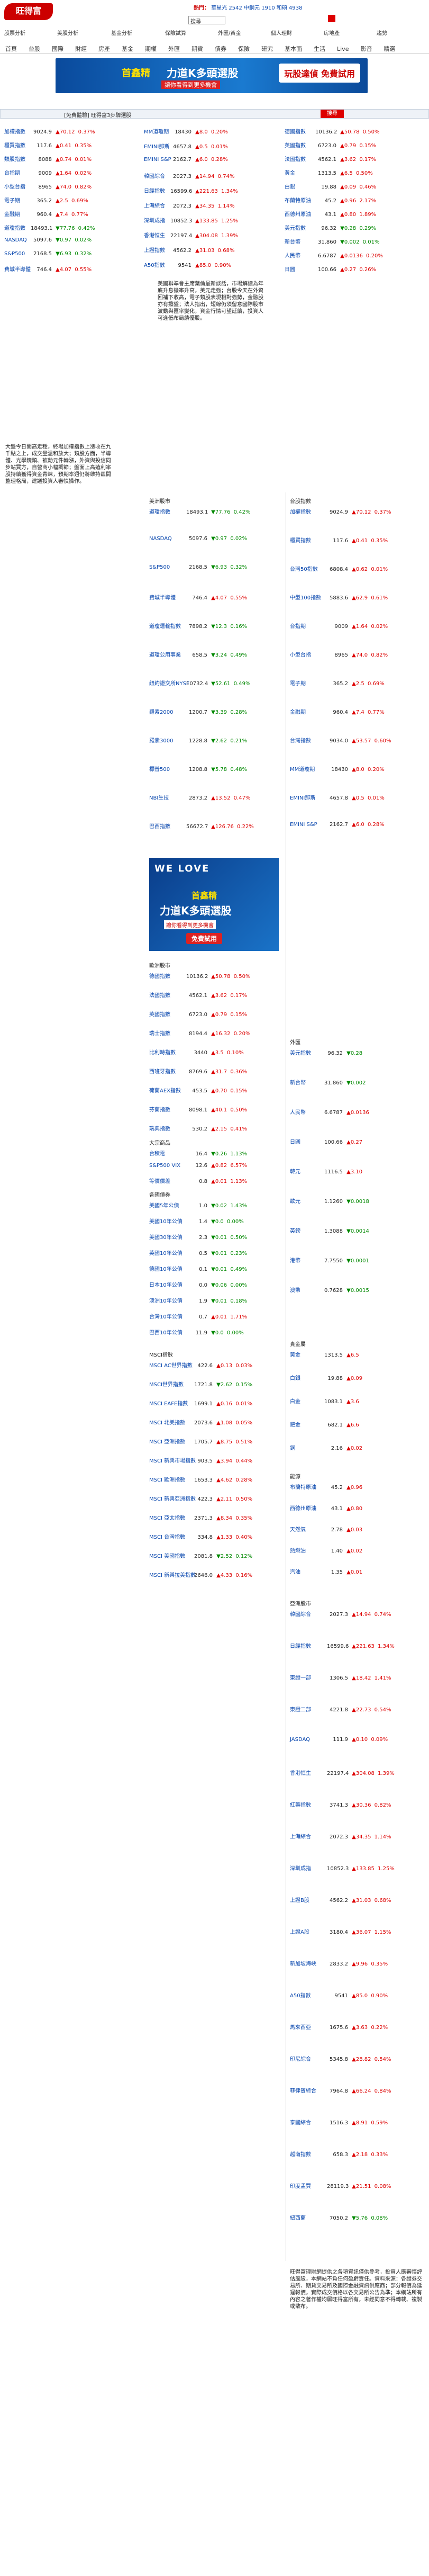 The height and width of the screenshot is (2576, 429). What do you see at coordinates (157, 190) in the screenshot?
I see `quote-name: 日經指數` at bounding box center [157, 190].